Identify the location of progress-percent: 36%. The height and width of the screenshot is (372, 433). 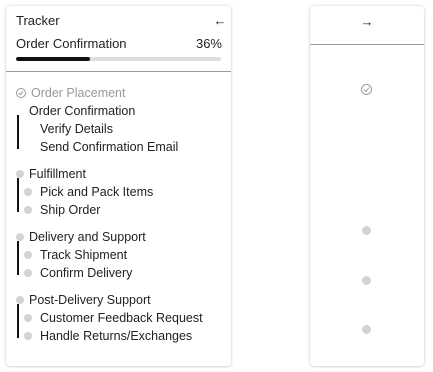
(208, 43).